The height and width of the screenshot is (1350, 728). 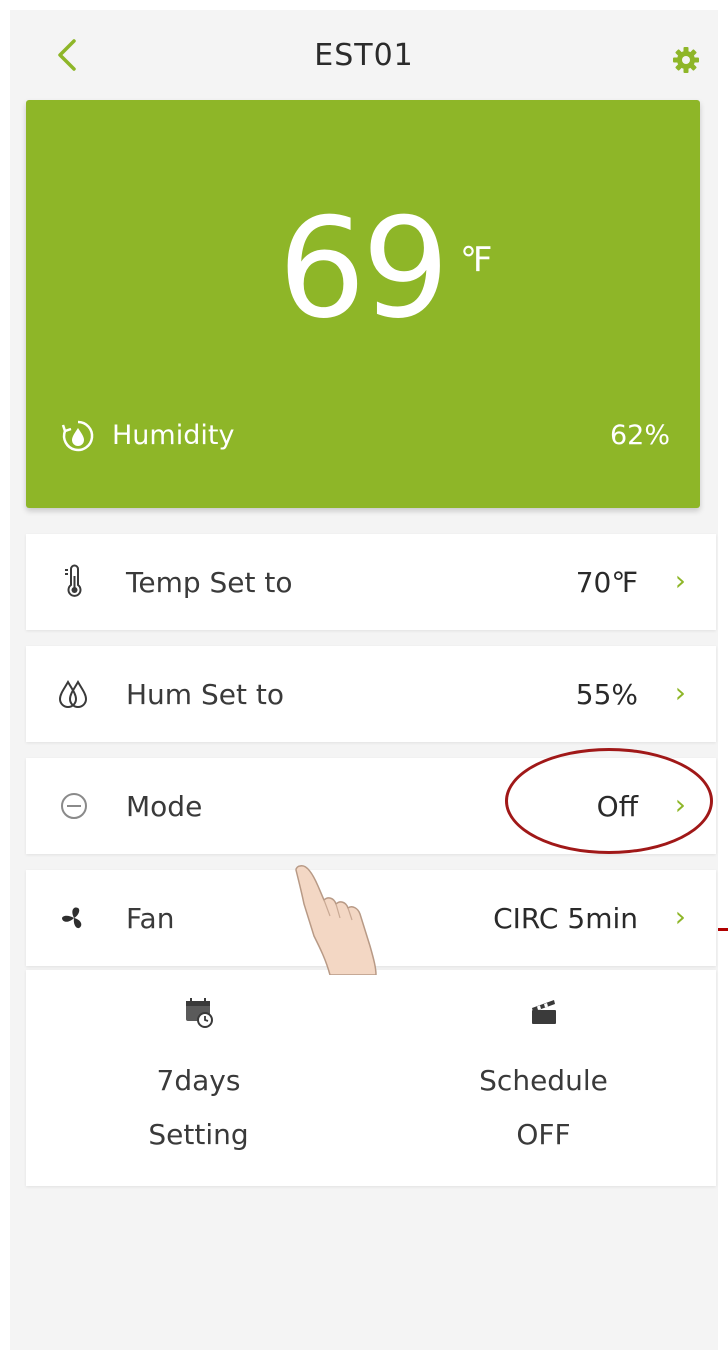 I want to click on humidity-refresh-icon, so click(x=77, y=436).